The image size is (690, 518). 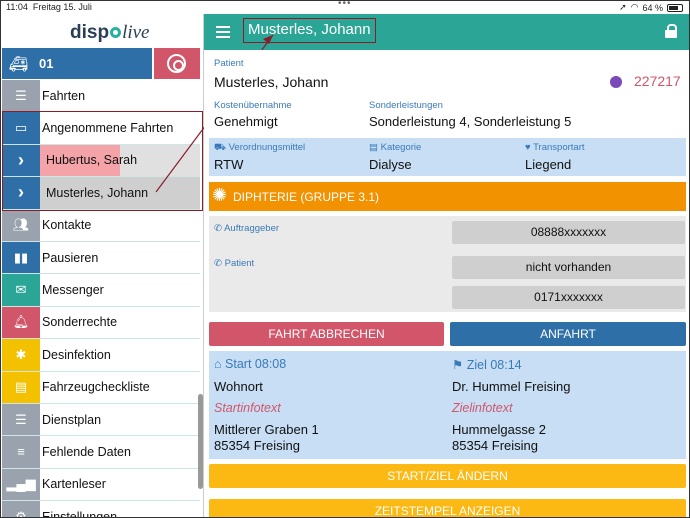 I want to click on infection-label: DIPHTERIE (GRUPPE 3.1), so click(x=306, y=197).